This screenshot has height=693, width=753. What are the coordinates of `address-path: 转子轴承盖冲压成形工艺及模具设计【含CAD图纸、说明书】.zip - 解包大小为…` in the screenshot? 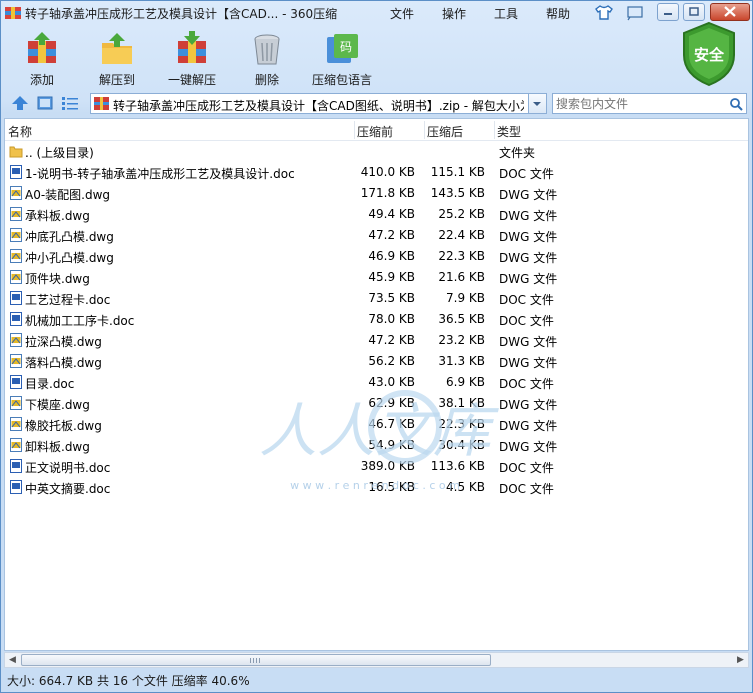 It's located at (318, 106).